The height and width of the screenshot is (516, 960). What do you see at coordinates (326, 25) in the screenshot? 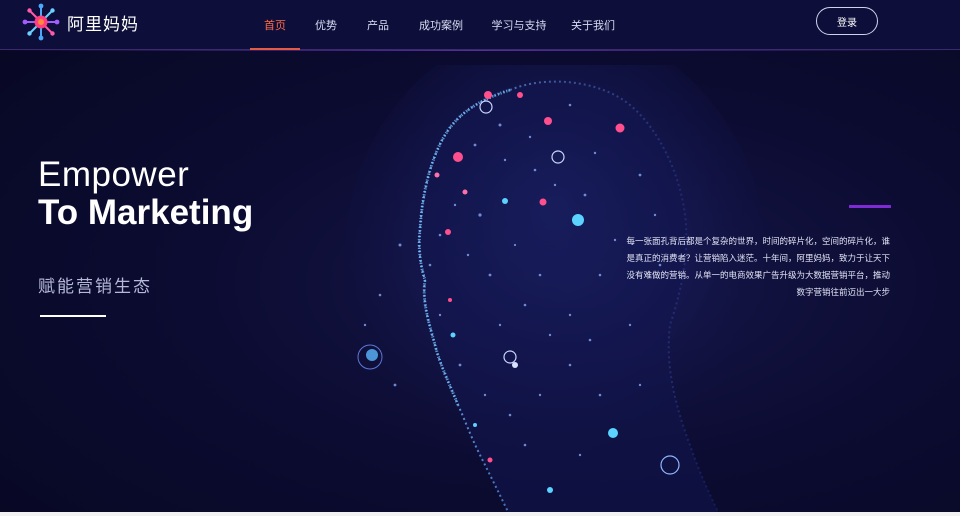
I see `nav-item-advantages: 优势` at bounding box center [326, 25].